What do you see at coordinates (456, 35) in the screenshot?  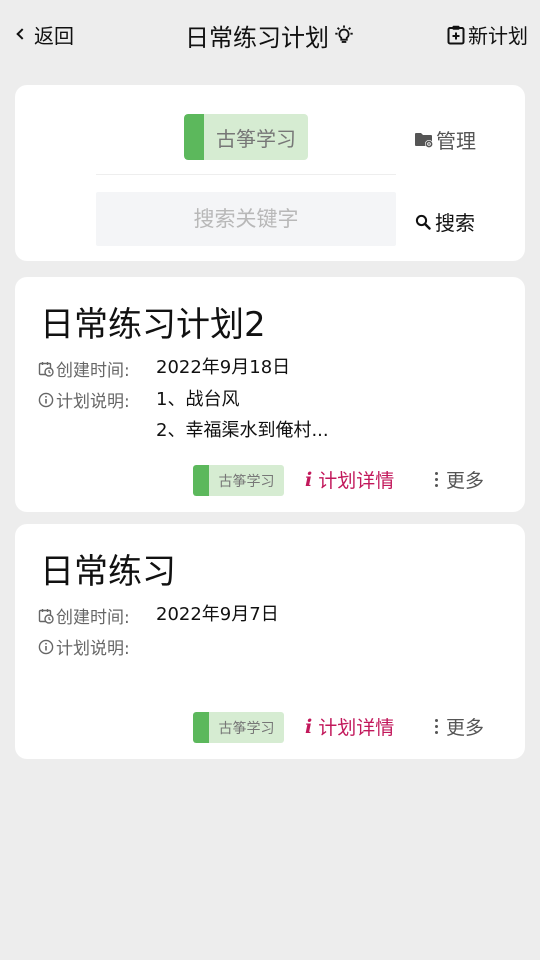 I see `clipboard-plus-icon` at bounding box center [456, 35].